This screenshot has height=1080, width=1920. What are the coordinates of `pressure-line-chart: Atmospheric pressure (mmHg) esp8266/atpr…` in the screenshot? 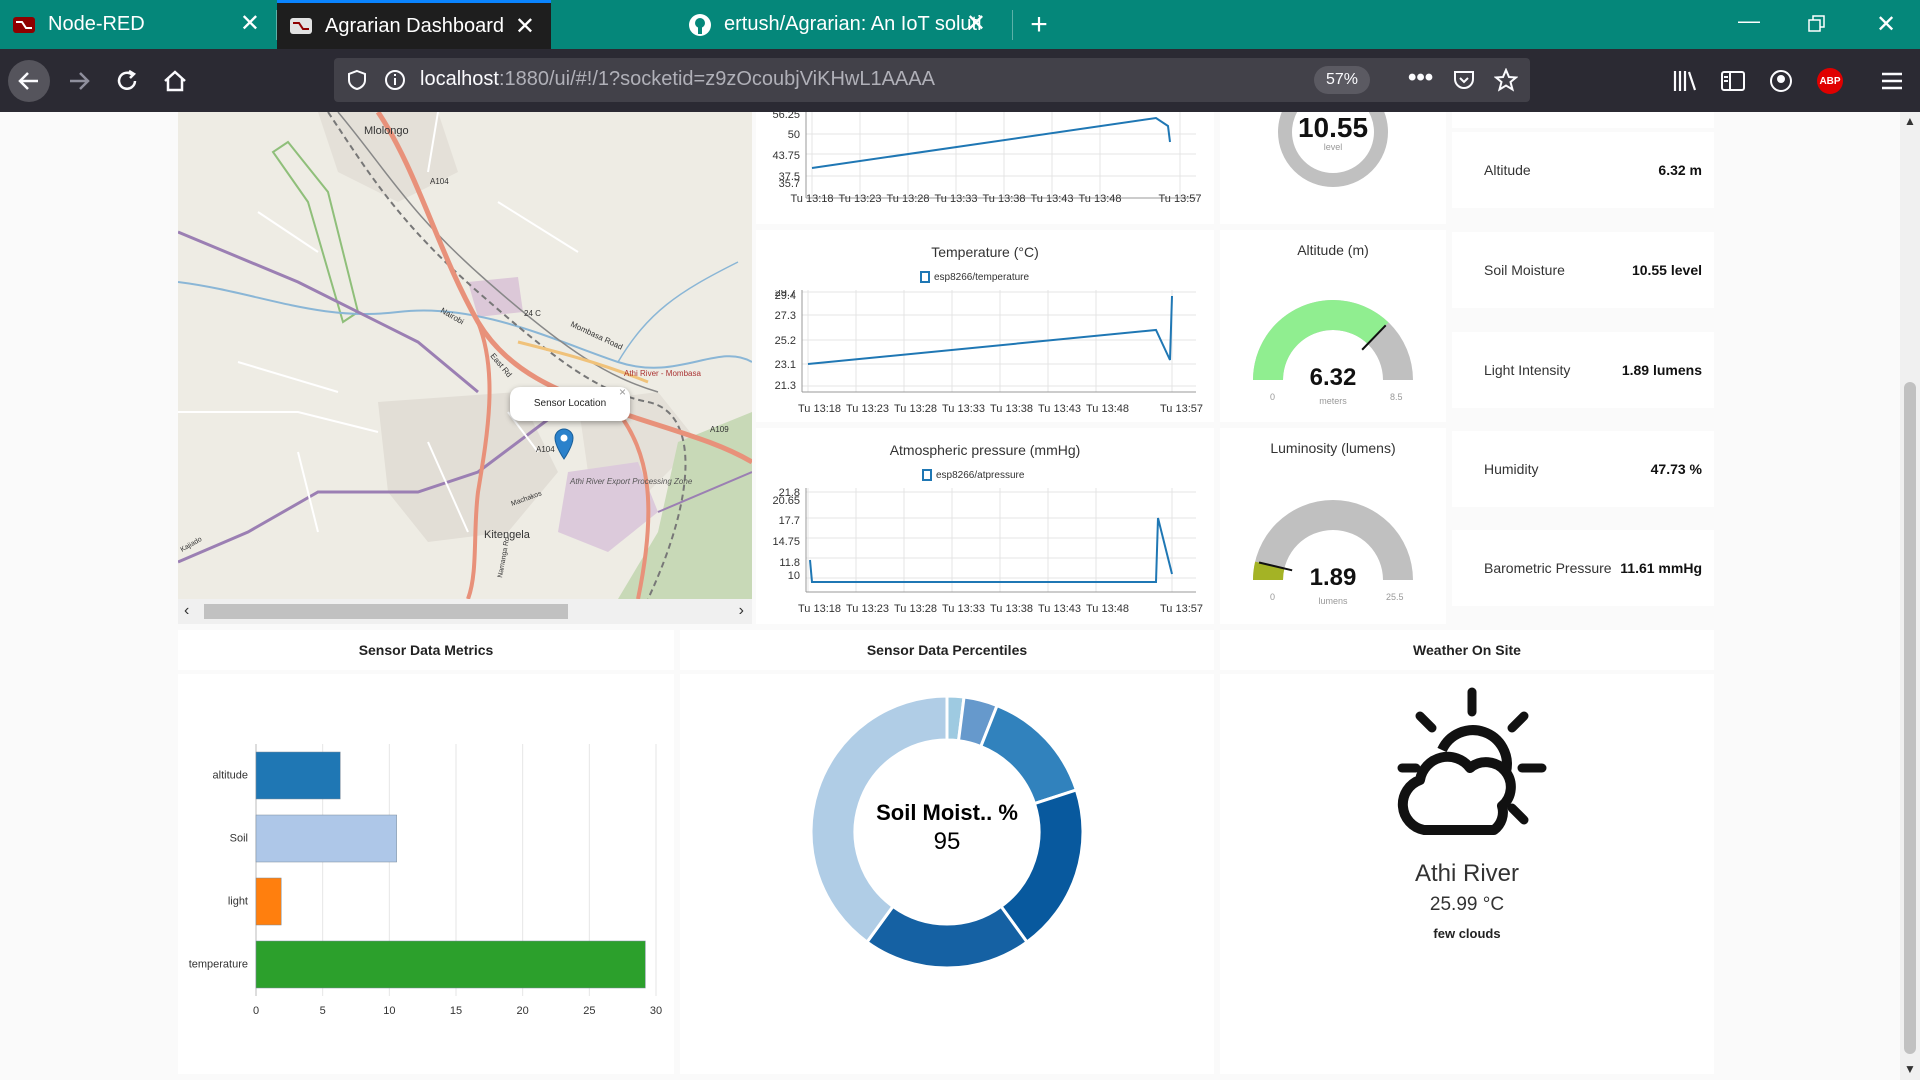 It's located at (985, 526).